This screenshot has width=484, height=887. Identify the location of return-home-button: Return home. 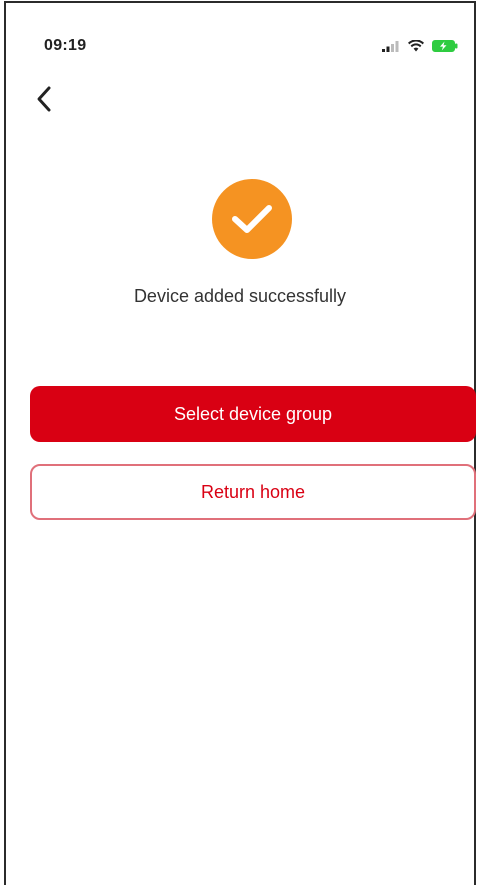
(253, 492).